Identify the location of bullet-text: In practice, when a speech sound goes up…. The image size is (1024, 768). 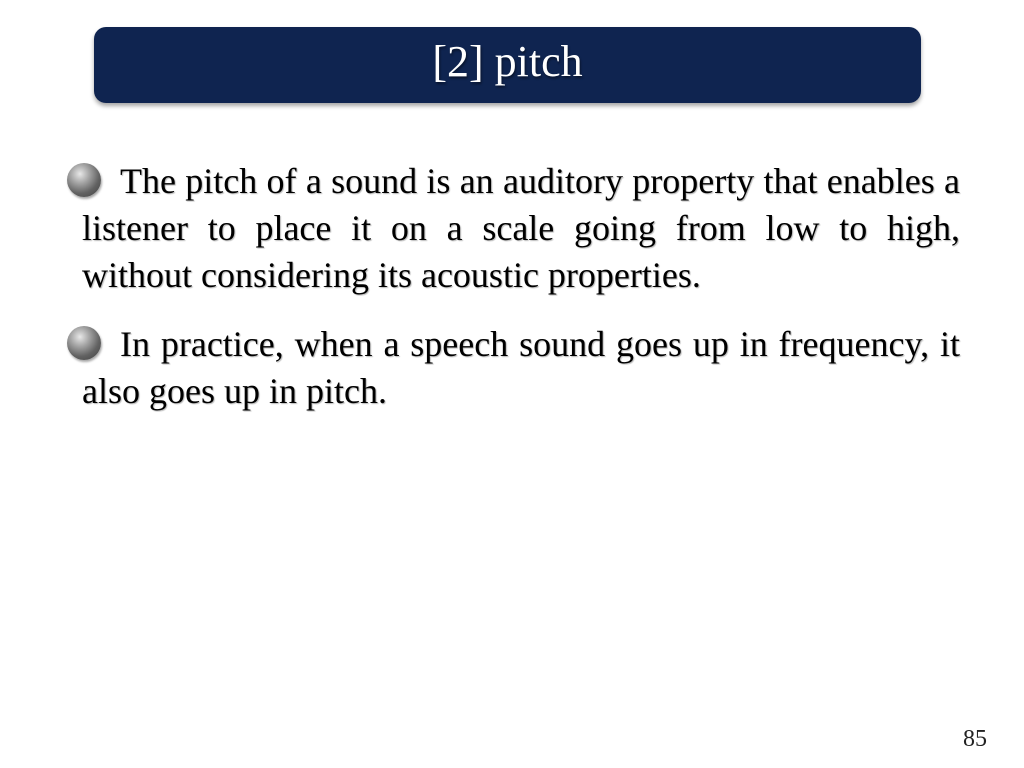
(521, 367).